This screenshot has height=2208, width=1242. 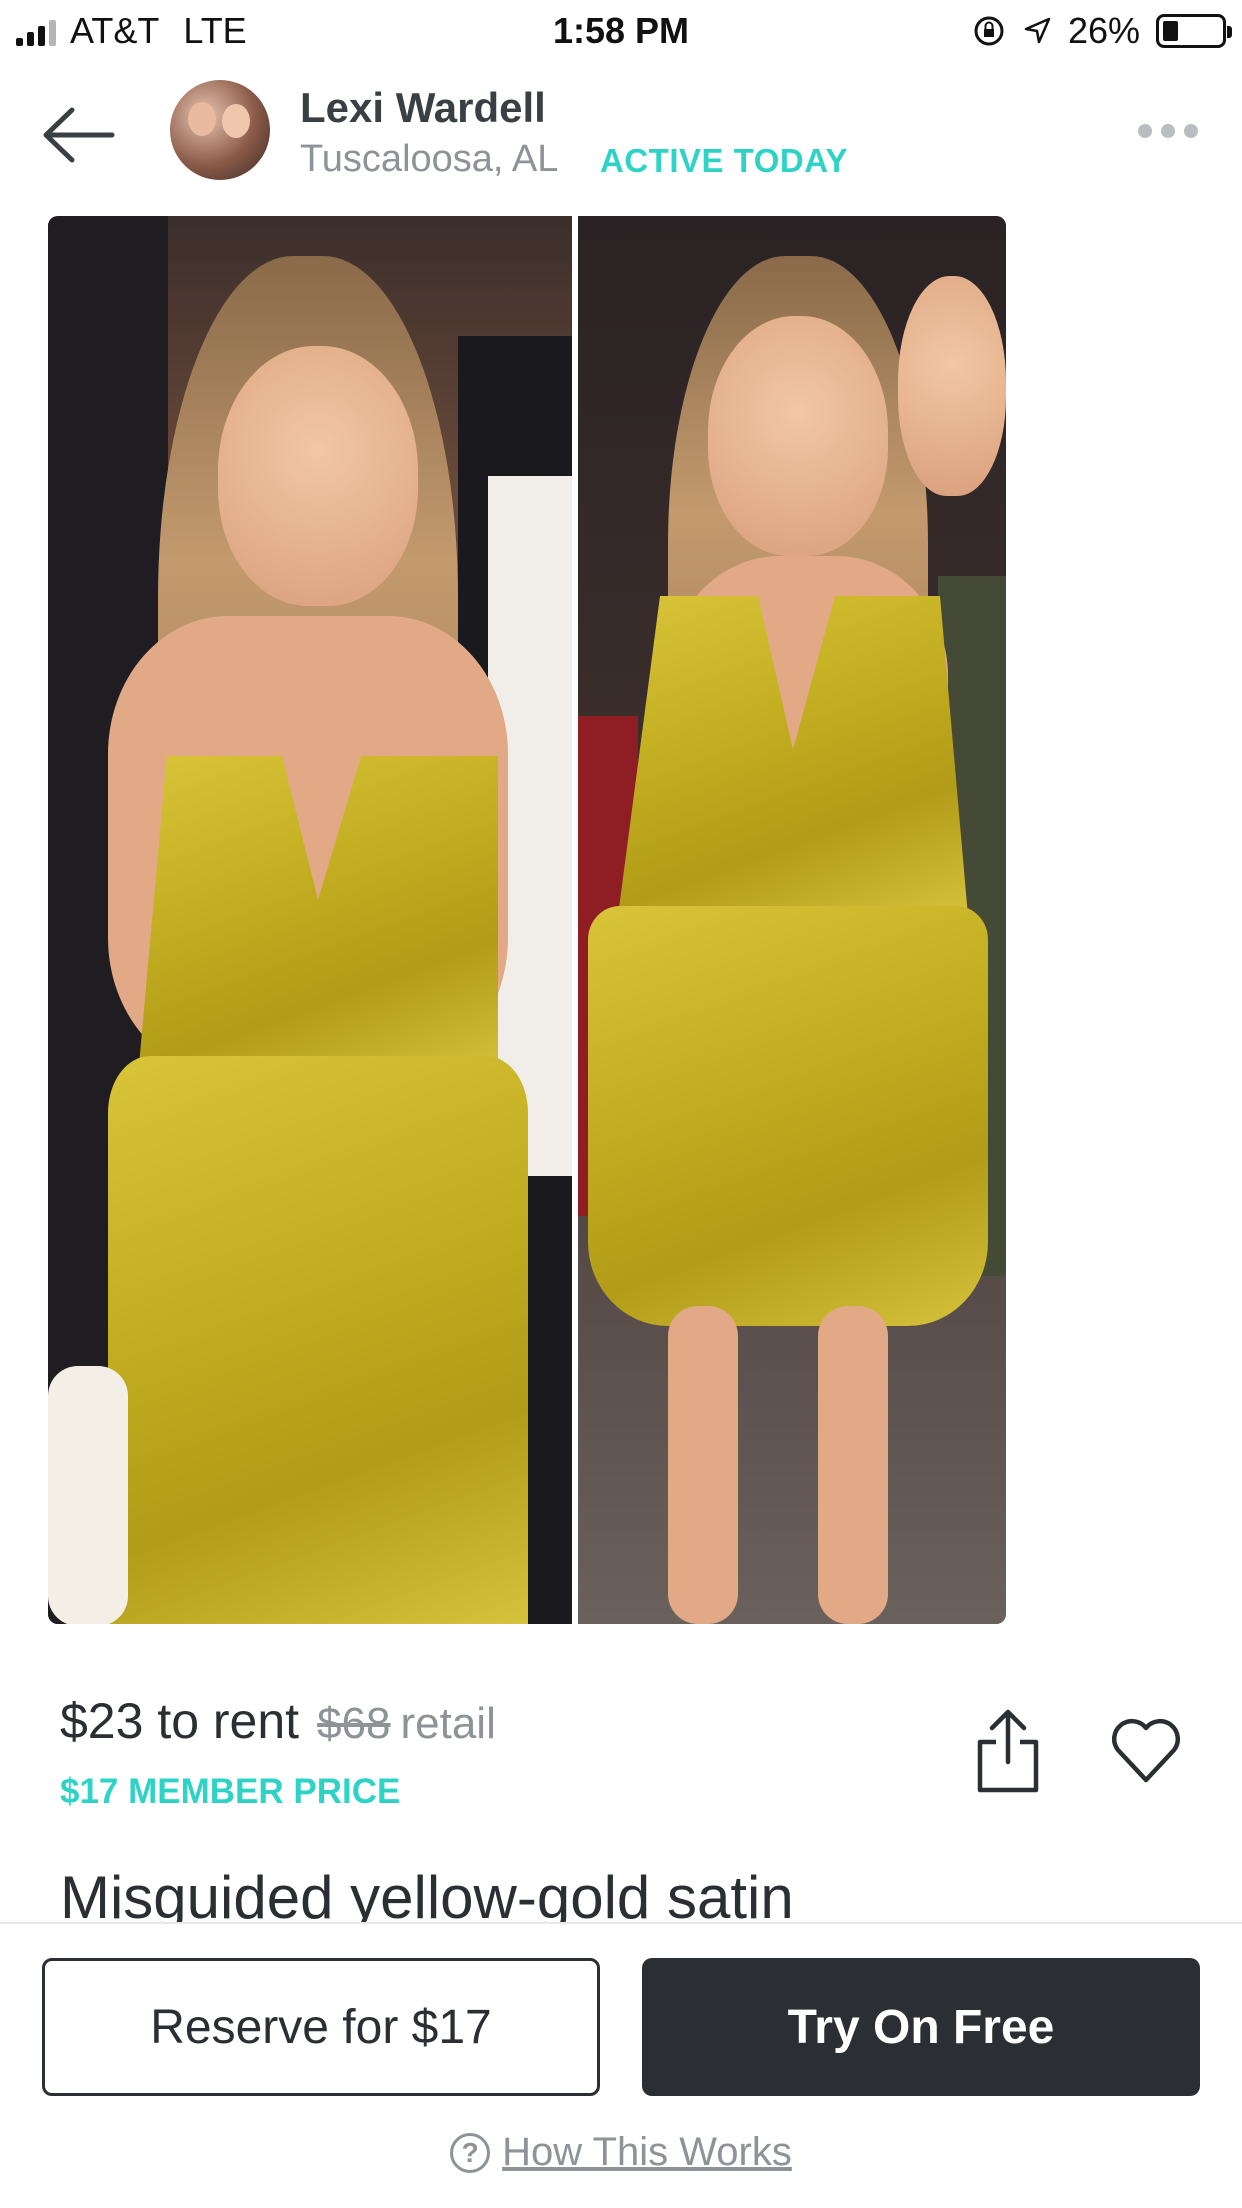 I want to click on price-line: $23 to rent $68 retail, so click(x=278, y=1721).